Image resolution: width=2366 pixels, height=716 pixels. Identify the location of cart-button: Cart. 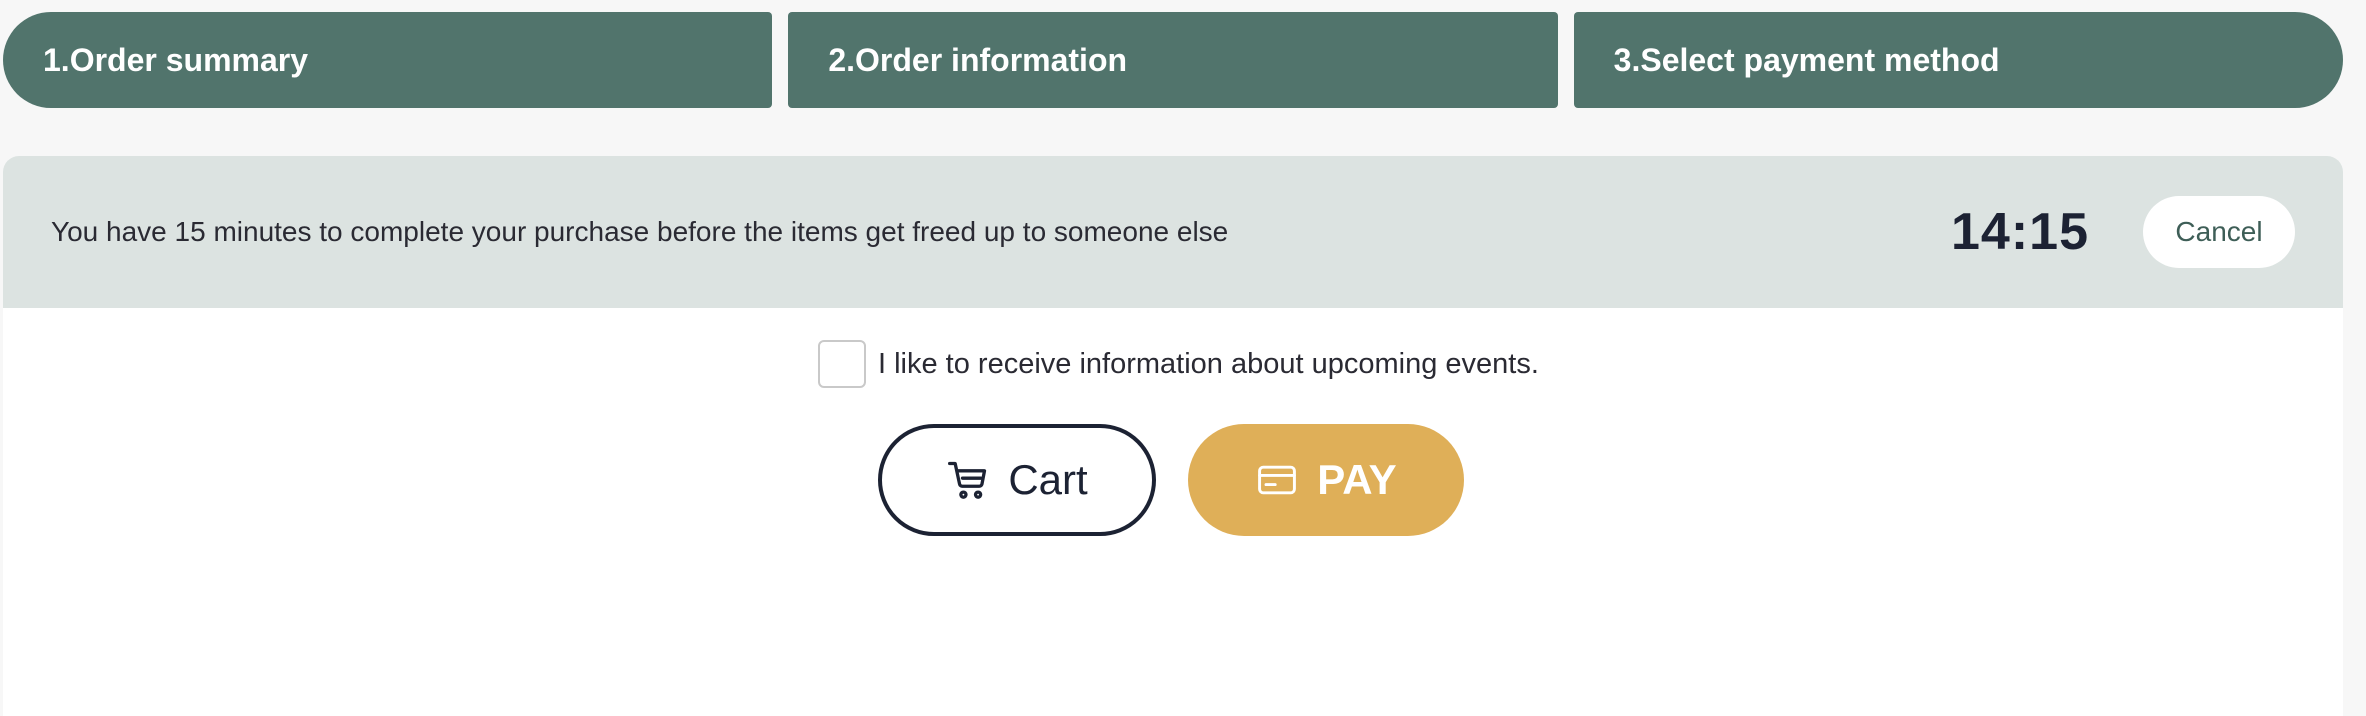
(1017, 480).